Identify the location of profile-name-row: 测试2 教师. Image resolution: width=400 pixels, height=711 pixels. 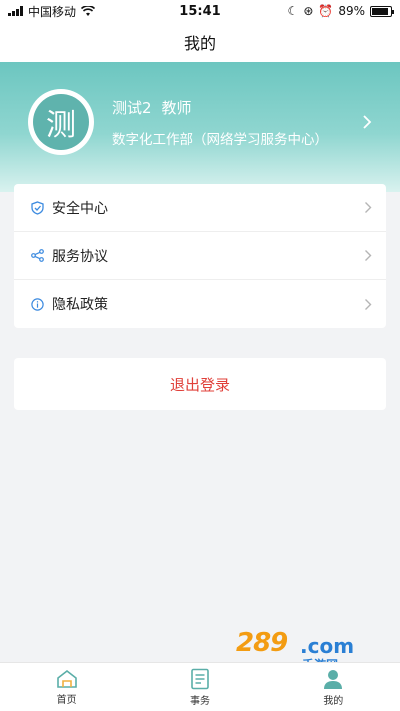
(237, 107).